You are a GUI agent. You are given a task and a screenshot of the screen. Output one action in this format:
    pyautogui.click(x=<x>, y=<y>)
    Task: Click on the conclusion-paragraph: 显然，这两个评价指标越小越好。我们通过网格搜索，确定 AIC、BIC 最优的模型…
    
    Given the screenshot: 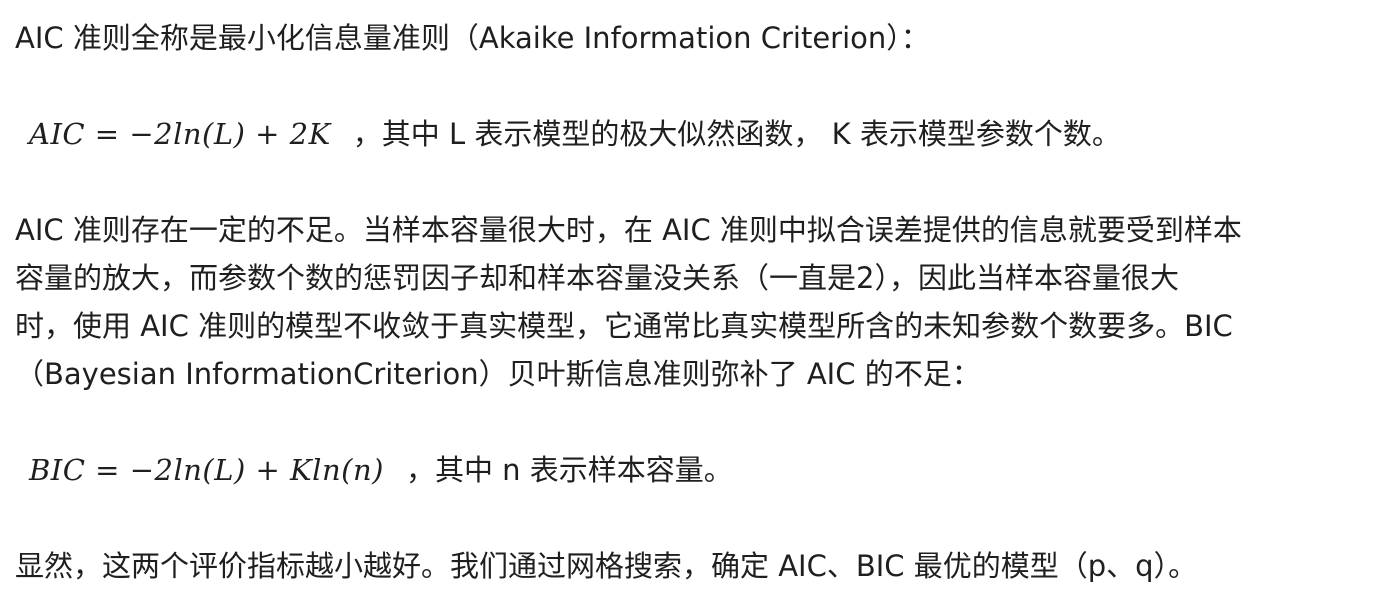 What is the action you would take?
    pyautogui.click(x=702, y=566)
    